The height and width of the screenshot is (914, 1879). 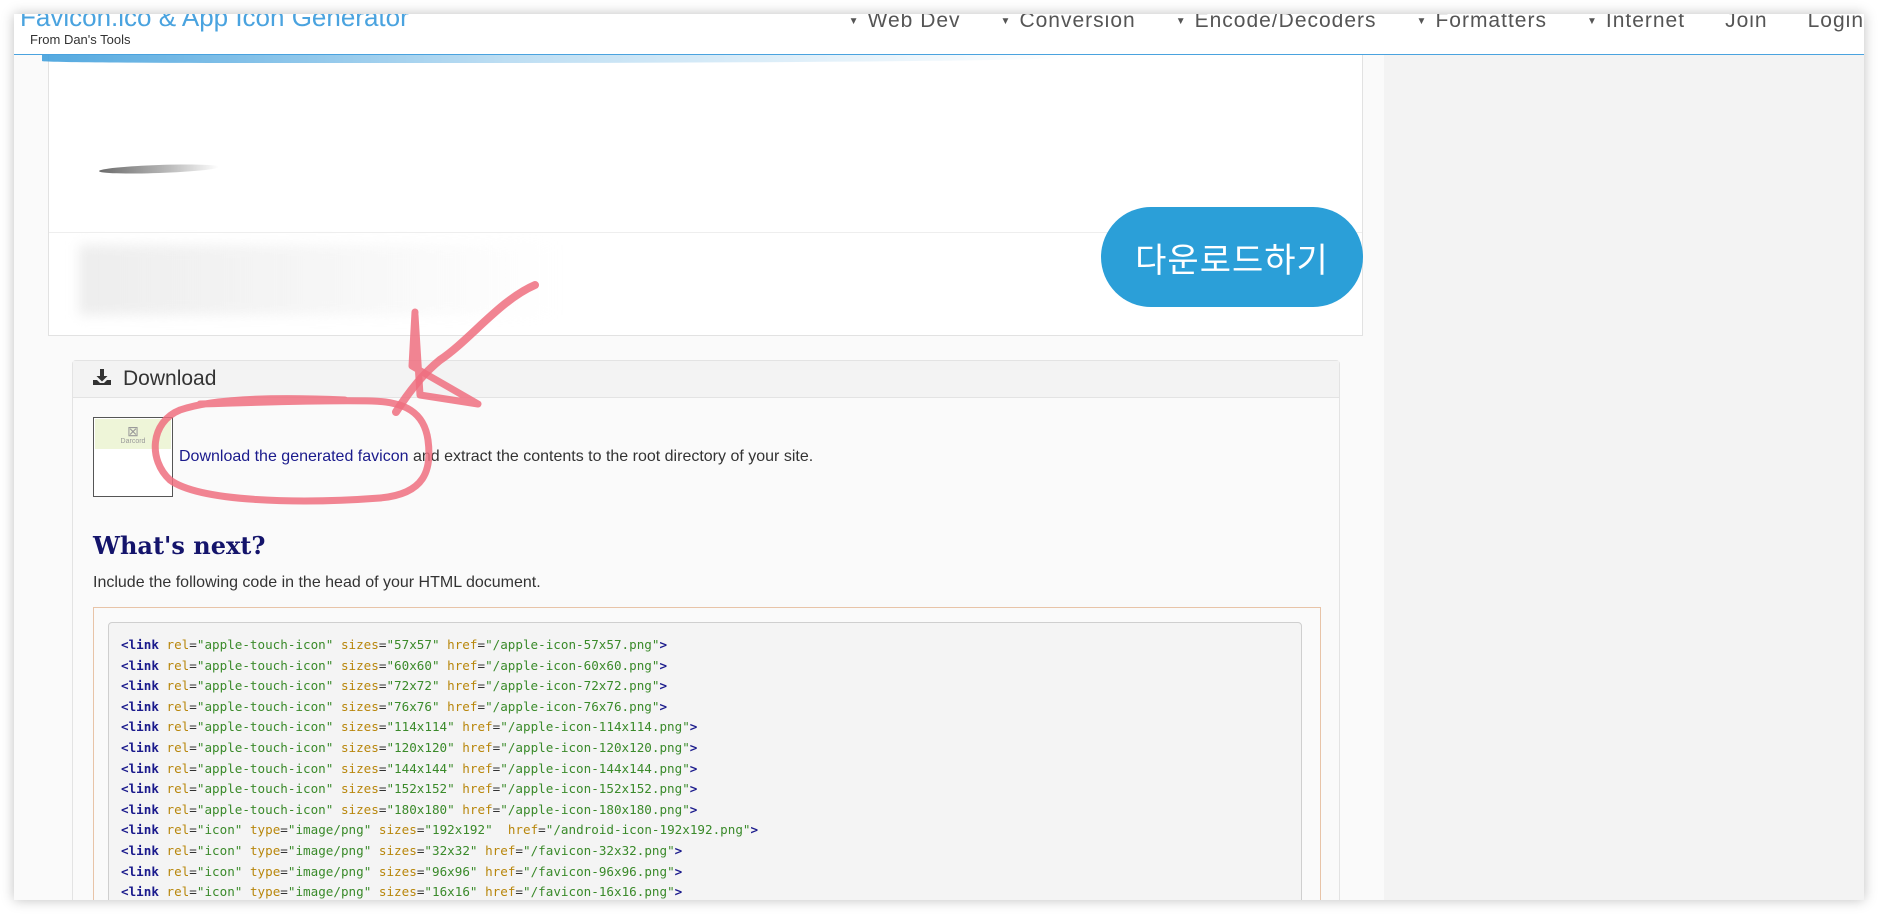 What do you see at coordinates (1006, 21) in the screenshot?
I see `caret-down-icon: ▼` at bounding box center [1006, 21].